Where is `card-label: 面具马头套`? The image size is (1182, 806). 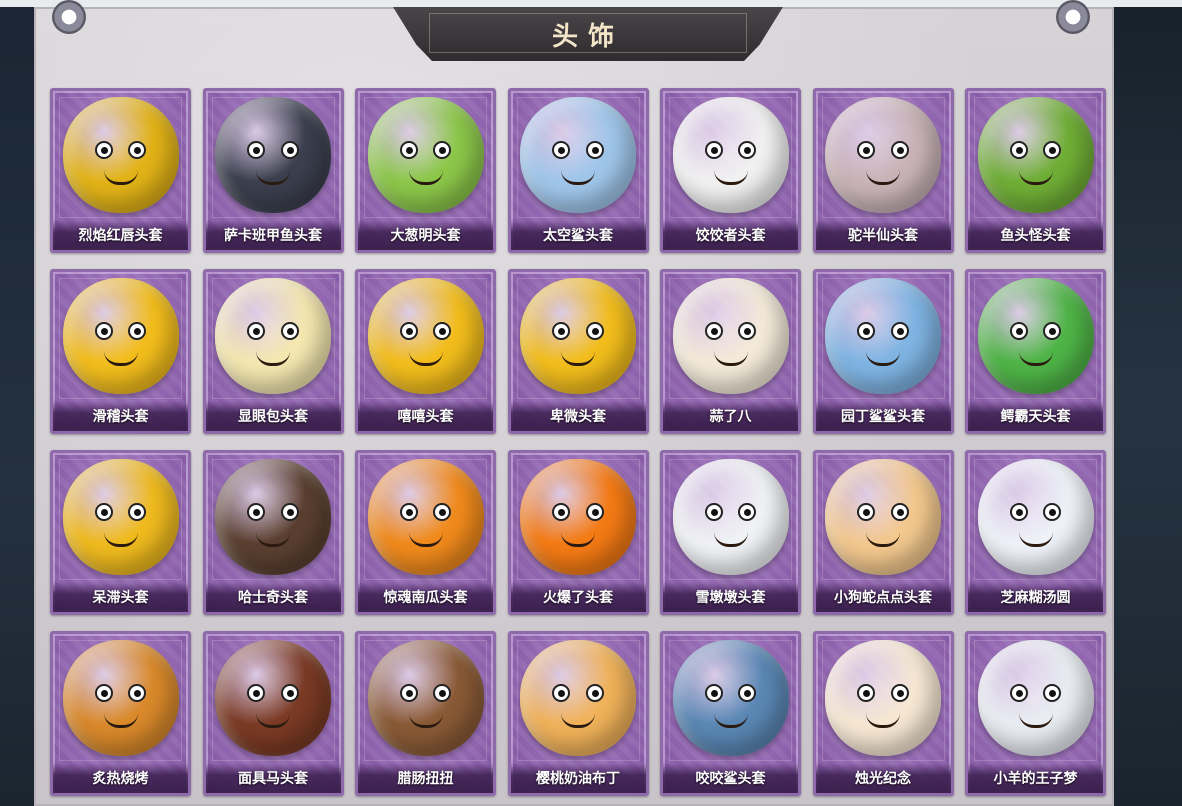
card-label: 面具马头套 is located at coordinates (273, 779).